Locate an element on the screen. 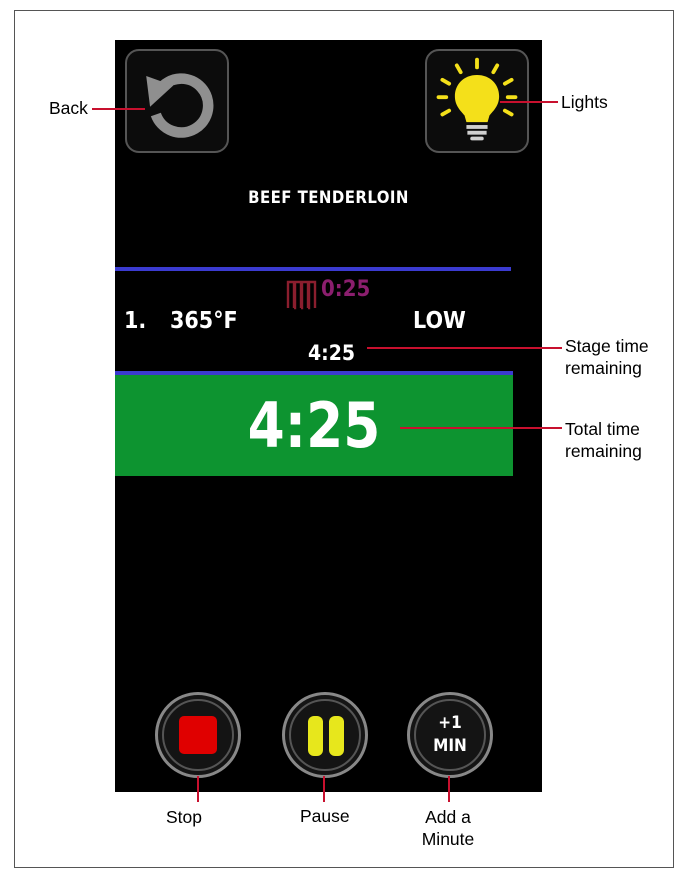 The width and height of the screenshot is (688, 879). total-time-bar: 4:25 is located at coordinates (314, 423).